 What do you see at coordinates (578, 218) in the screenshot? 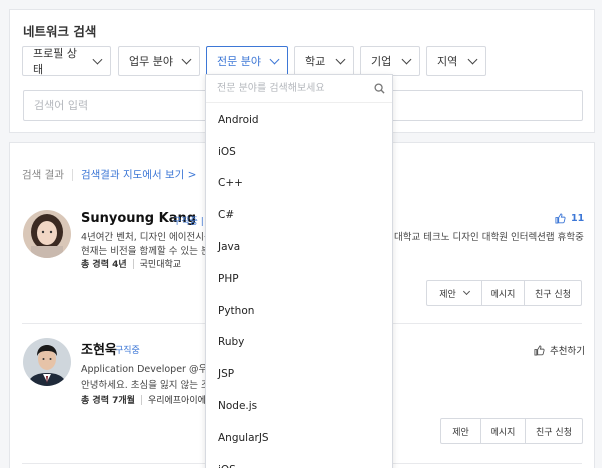
I see `like-count: 11` at bounding box center [578, 218].